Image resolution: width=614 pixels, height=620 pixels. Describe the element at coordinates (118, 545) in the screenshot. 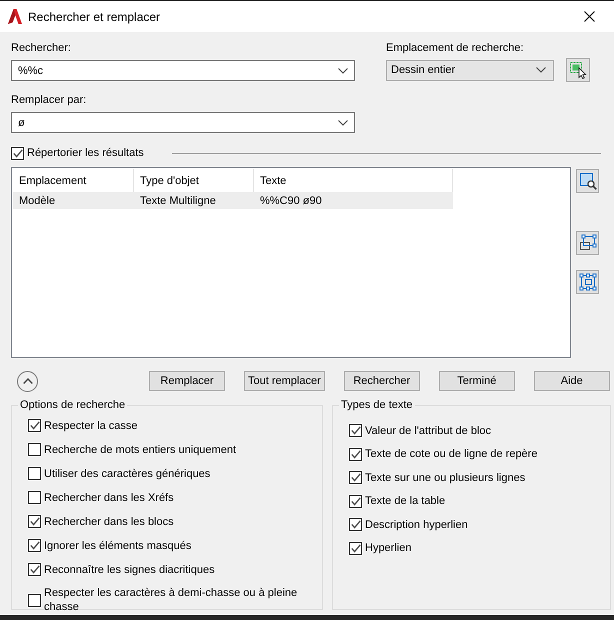

I see `checkbox-label: Ignorer les éléments masqués` at that location.